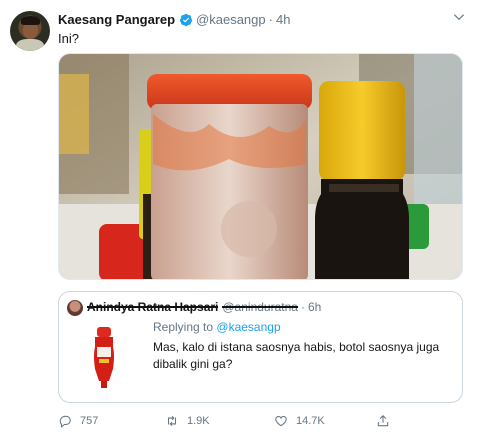 This screenshot has height=445, width=483. I want to click on replying-label: Replying to, so click(183, 327).